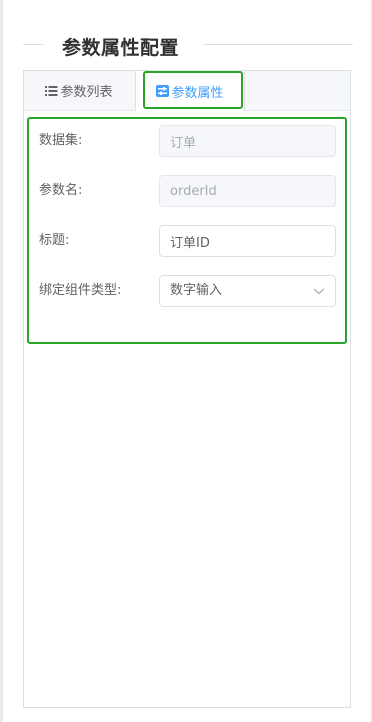  I want to click on component-type-label: 绑定组件类型:, so click(80, 290).